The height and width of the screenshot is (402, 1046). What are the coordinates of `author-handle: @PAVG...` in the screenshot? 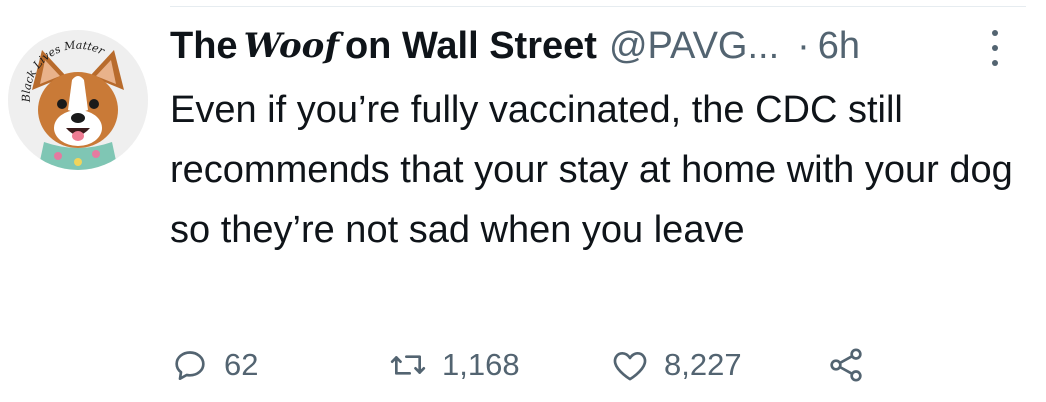 It's located at (694, 46).